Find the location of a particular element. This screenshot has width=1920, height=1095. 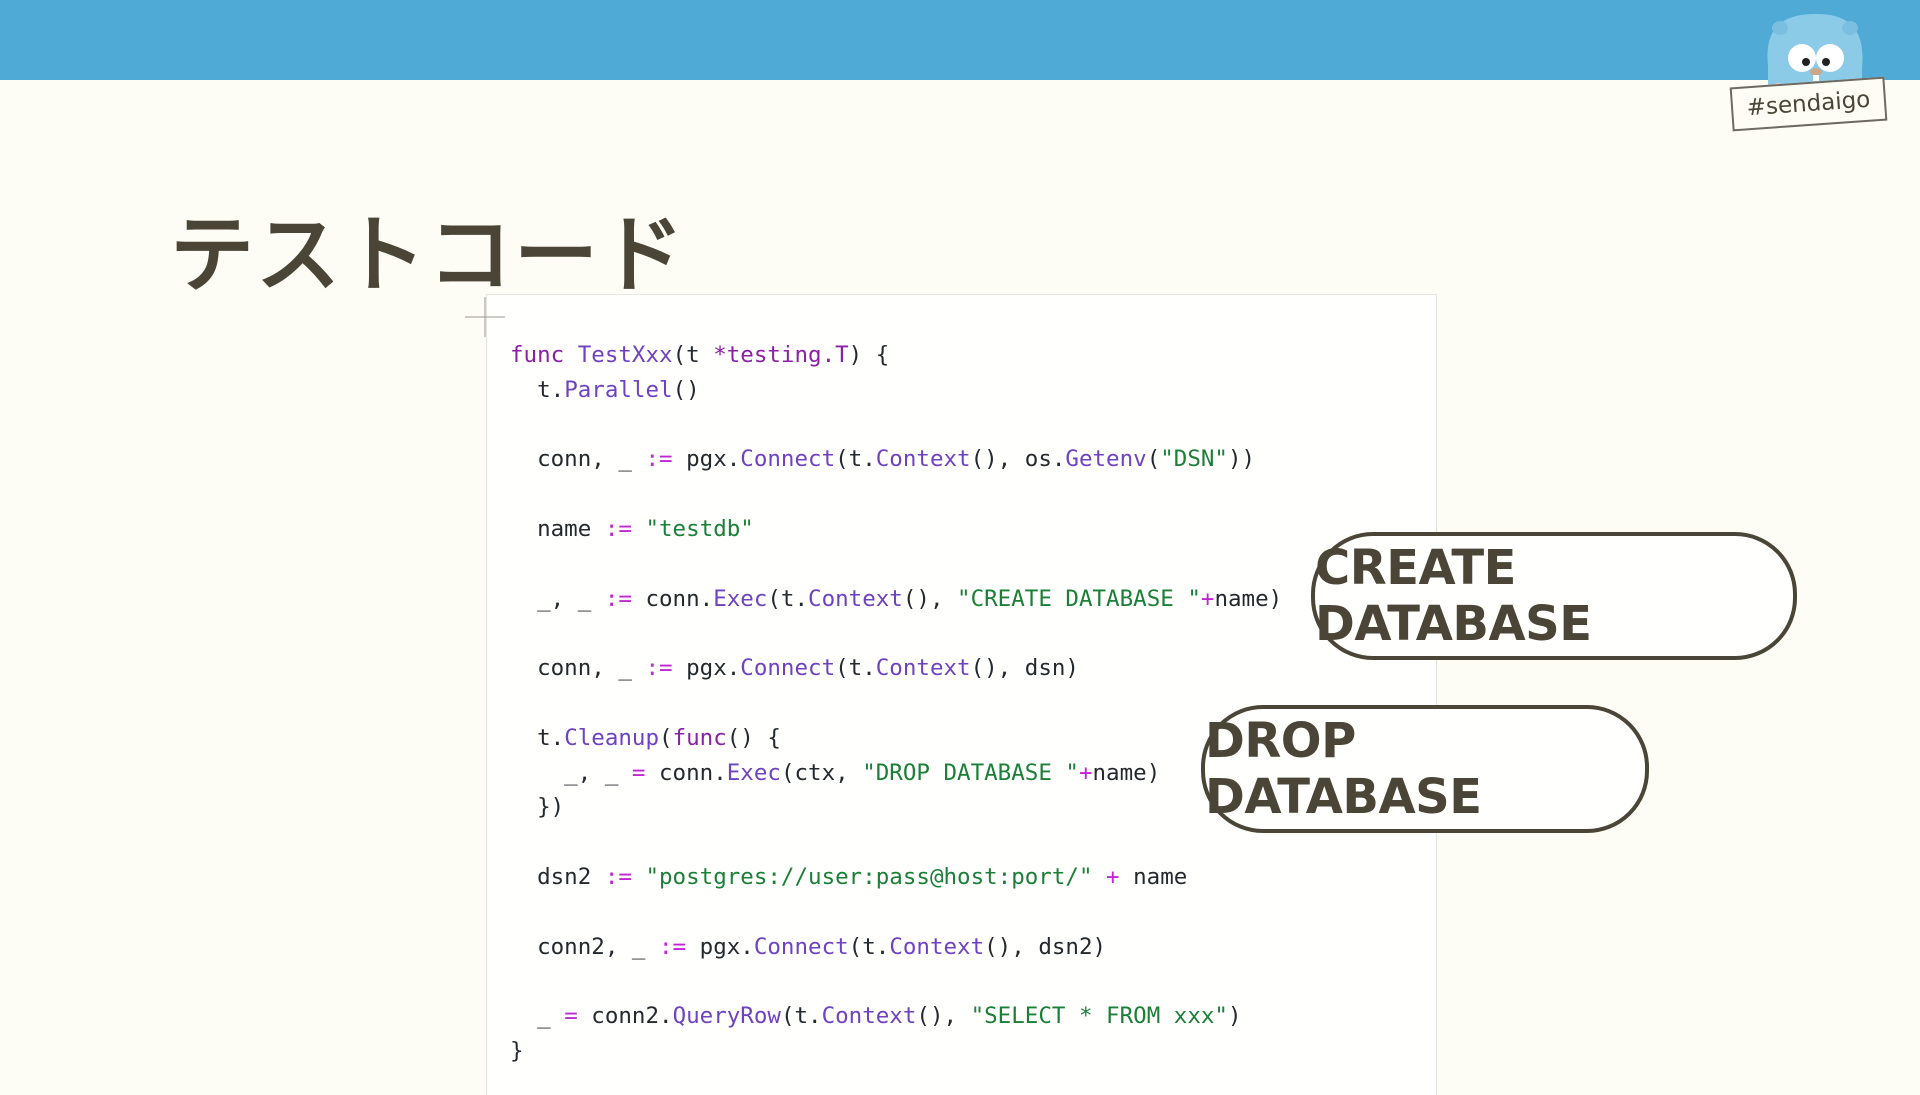

code-token: "postgres://user:pass@host:port/" is located at coordinates (869, 876).